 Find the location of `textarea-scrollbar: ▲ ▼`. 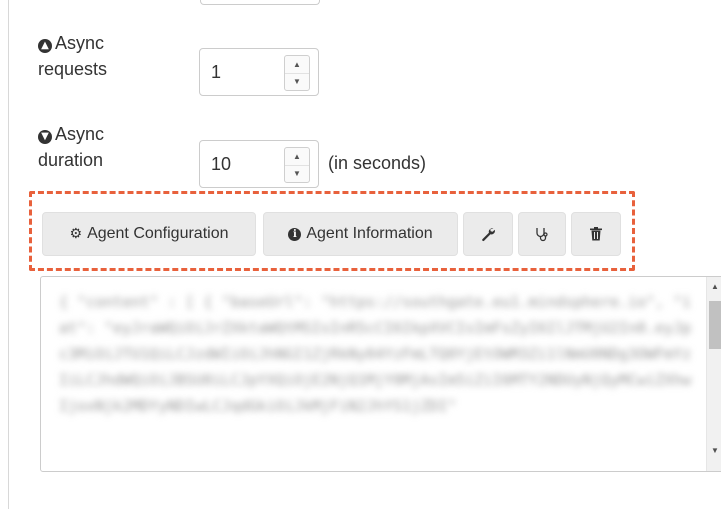

textarea-scrollbar: ▲ ▼ is located at coordinates (713, 374).